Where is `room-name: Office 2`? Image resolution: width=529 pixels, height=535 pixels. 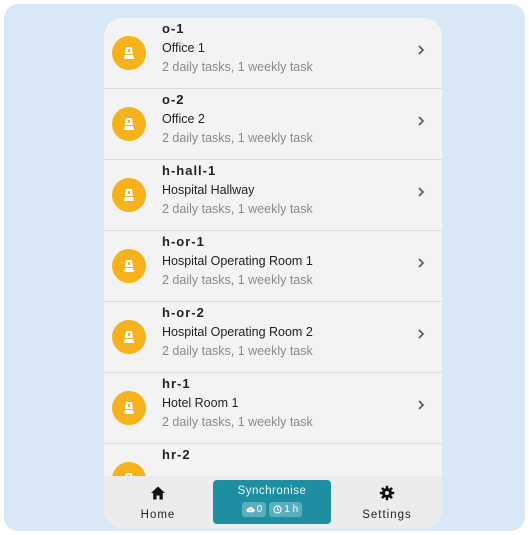 room-name: Office 2 is located at coordinates (183, 119).